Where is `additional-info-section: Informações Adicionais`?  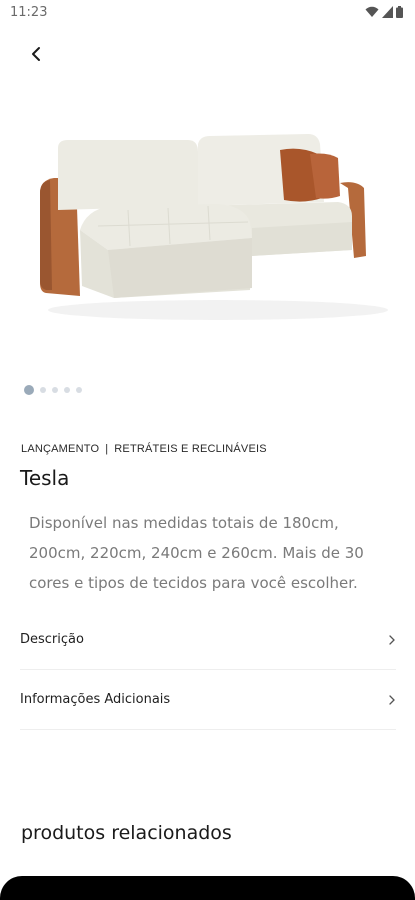
additional-info-section: Informações Adicionais is located at coordinates (208, 700).